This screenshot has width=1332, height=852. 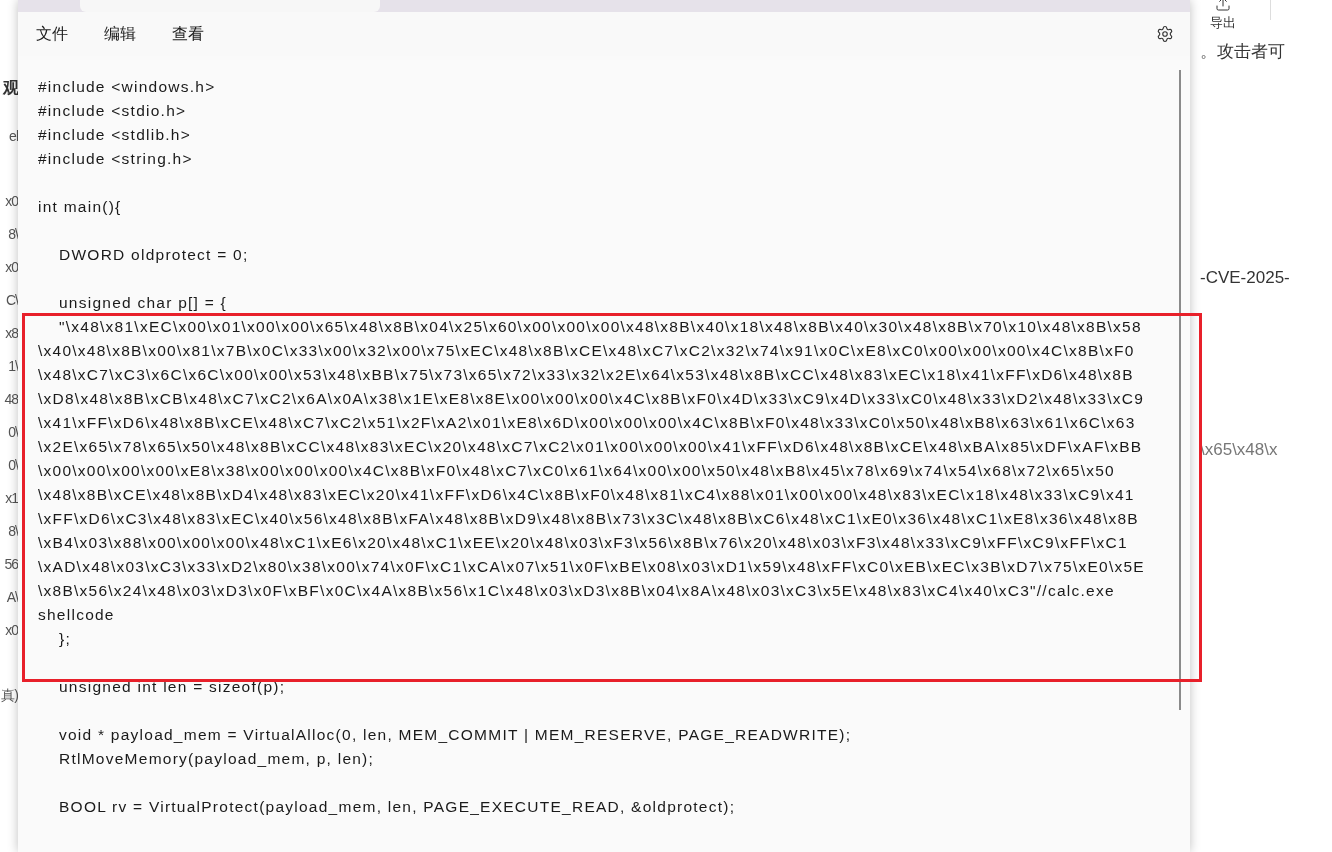 I want to click on code-line: unsigned int len = sizeof(p);, so click(x=172, y=687).